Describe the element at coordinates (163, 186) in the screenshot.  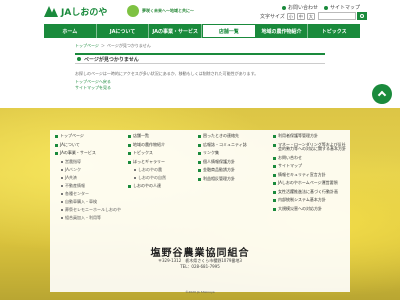
I see `footer-link: しおのやの人達` at that location.